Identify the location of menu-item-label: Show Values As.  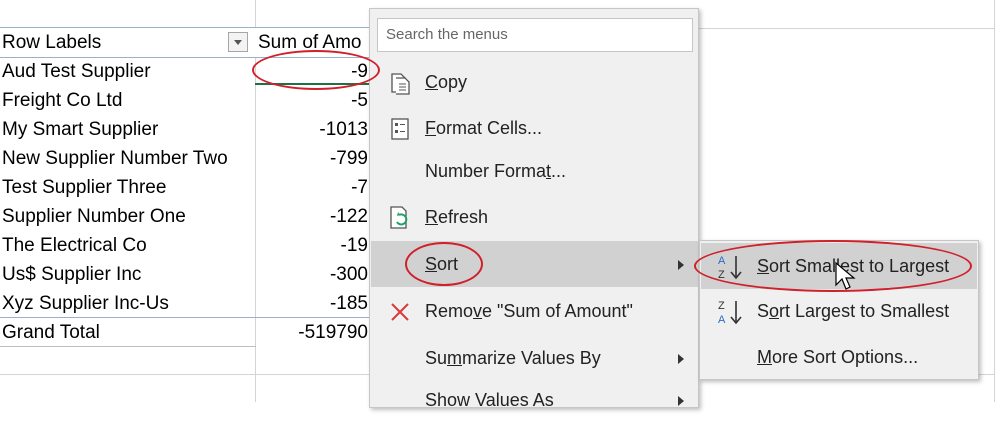
(489, 400).